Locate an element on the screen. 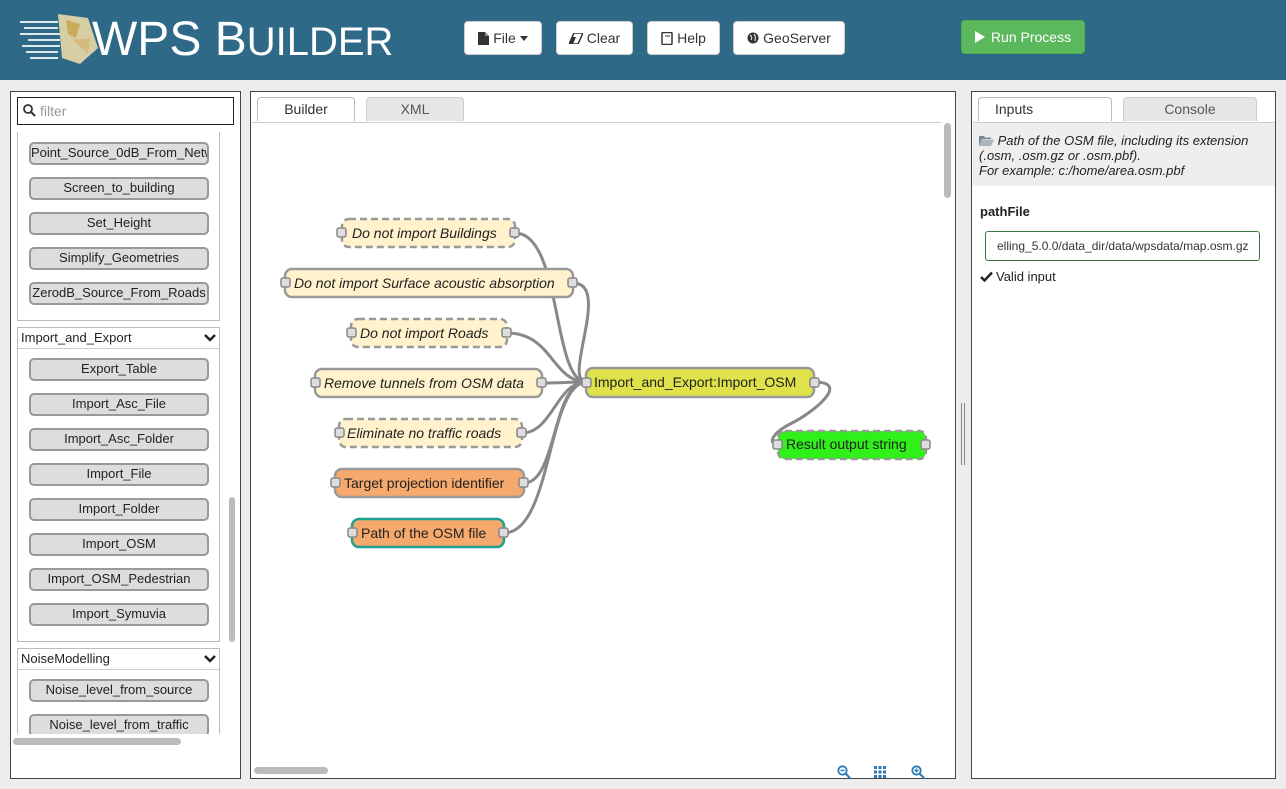 This screenshot has height=789, width=1286. check-icon is located at coordinates (986, 276).